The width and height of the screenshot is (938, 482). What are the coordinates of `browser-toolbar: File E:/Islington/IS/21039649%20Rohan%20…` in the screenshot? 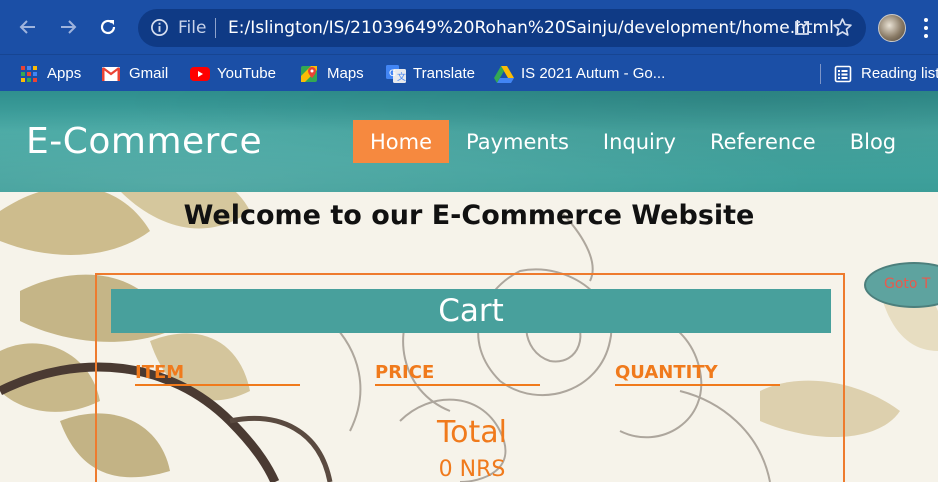 It's located at (469, 27).